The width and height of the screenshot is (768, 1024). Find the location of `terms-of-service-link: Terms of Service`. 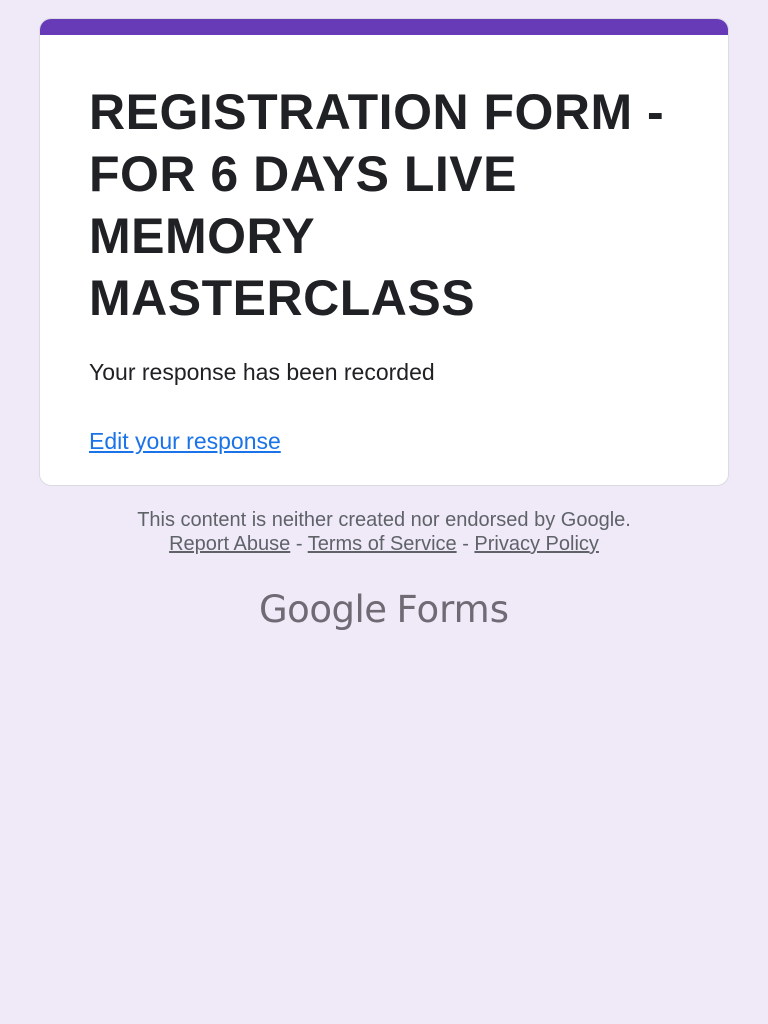

terms-of-service-link: Terms of Service is located at coordinates (382, 544).